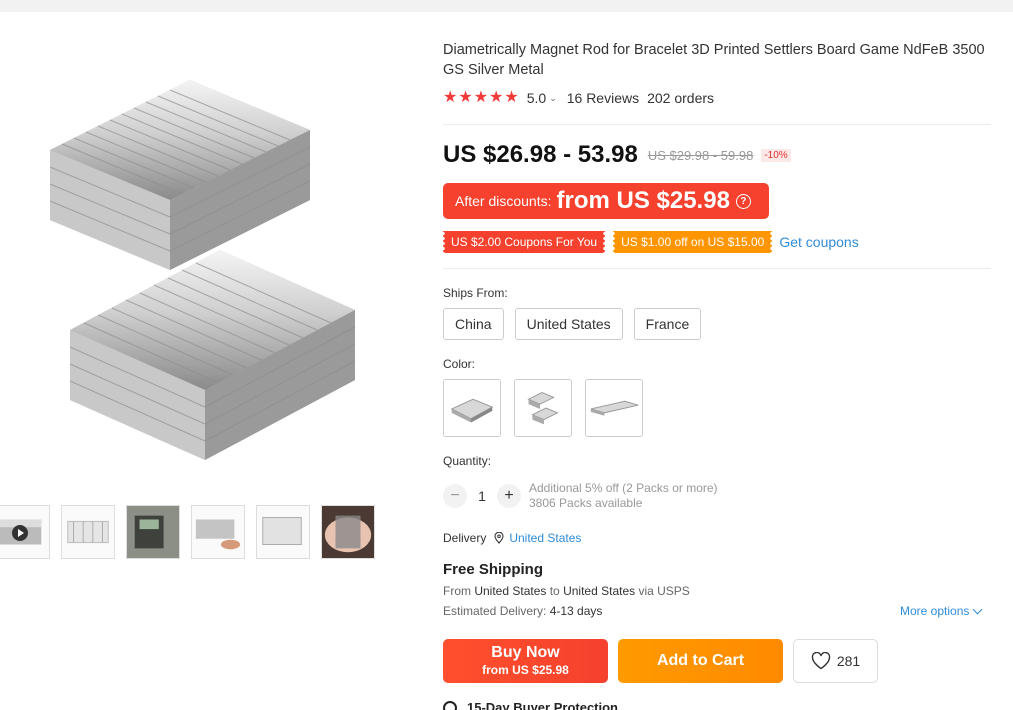  What do you see at coordinates (467, 461) in the screenshot?
I see `quantity-label: Quantity:` at bounding box center [467, 461].